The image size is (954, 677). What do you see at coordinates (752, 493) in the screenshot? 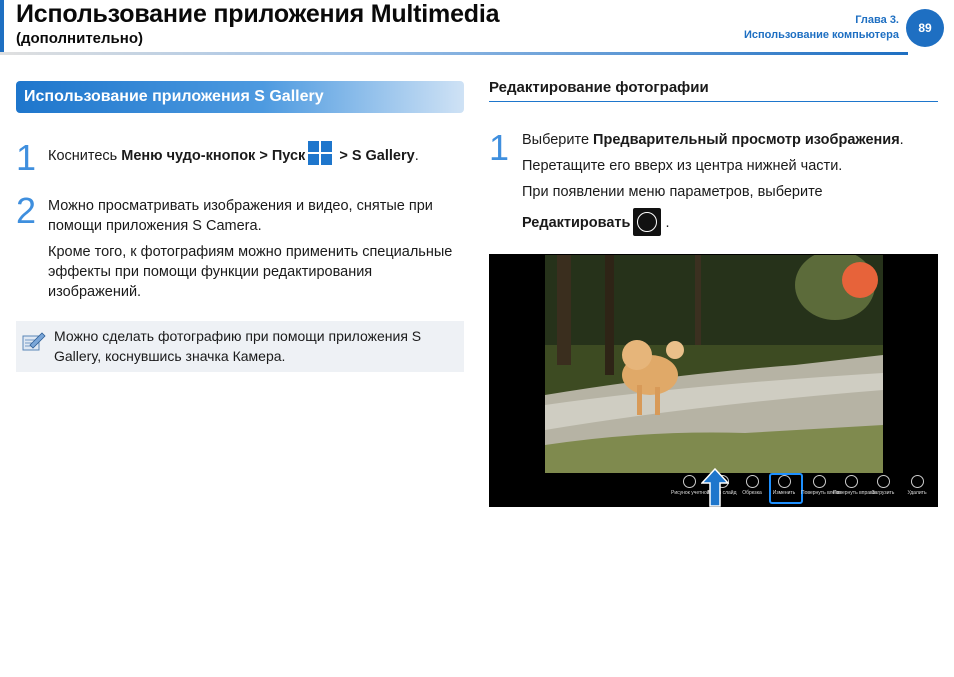
I see `appbar-label: Обрезка` at bounding box center [752, 493].